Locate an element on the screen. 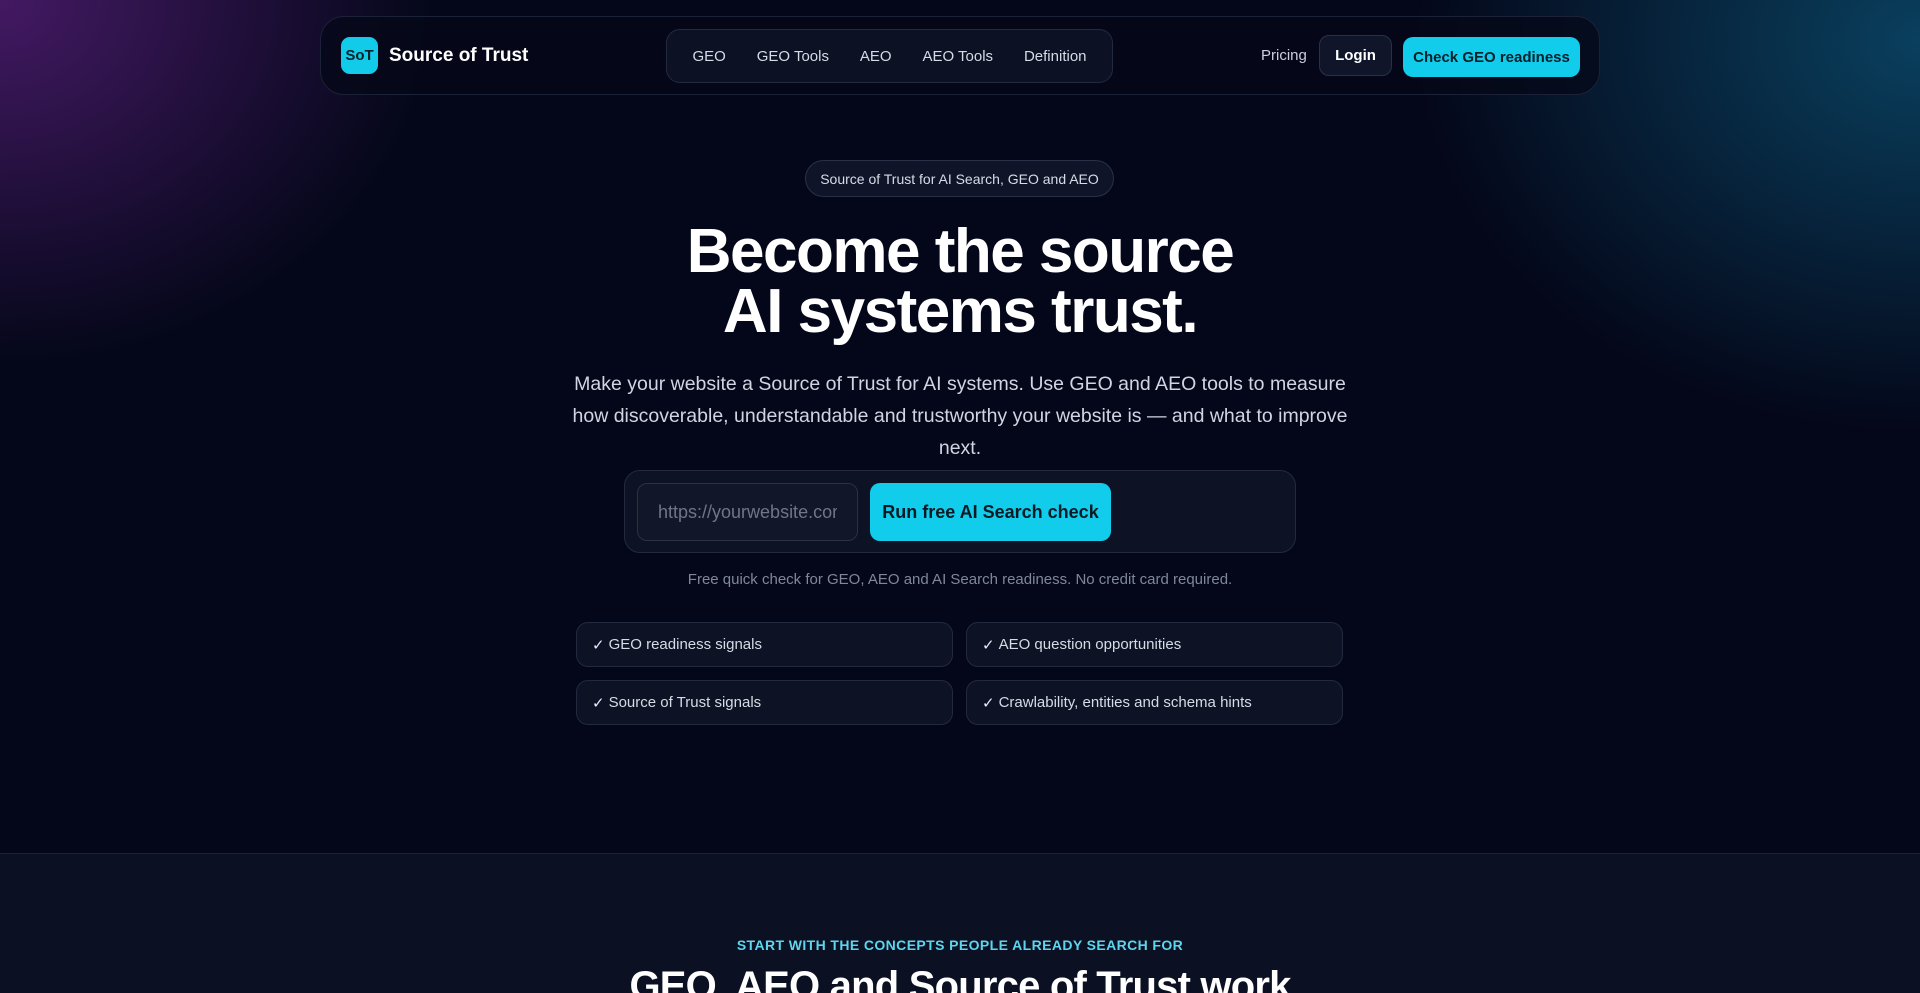 The height and width of the screenshot is (993, 1920). feature-geo-readiness: ✓ GEO readiness signals is located at coordinates (764, 644).